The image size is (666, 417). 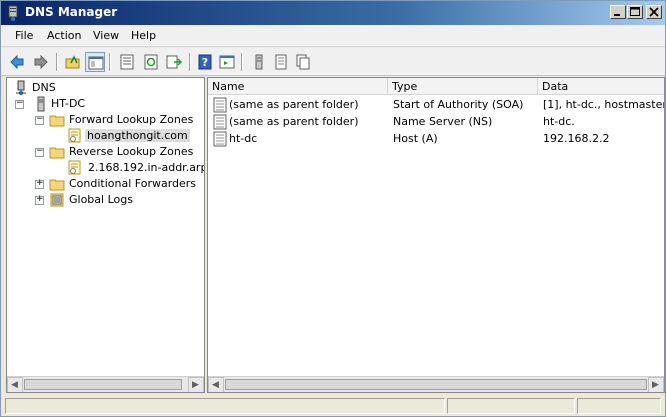 What do you see at coordinates (576, 138) in the screenshot?
I see `row-data: 192.168.2.2` at bounding box center [576, 138].